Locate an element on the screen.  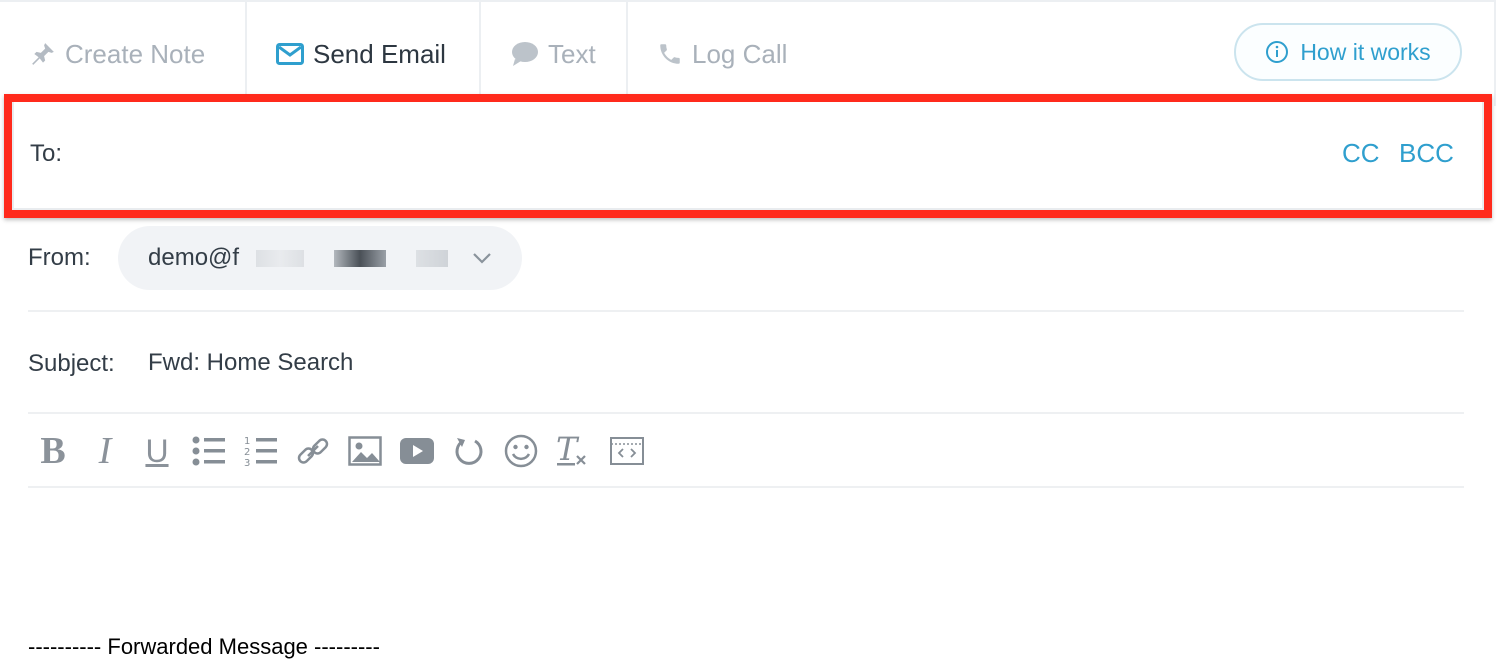
tab-label: Create Note is located at coordinates (135, 53).